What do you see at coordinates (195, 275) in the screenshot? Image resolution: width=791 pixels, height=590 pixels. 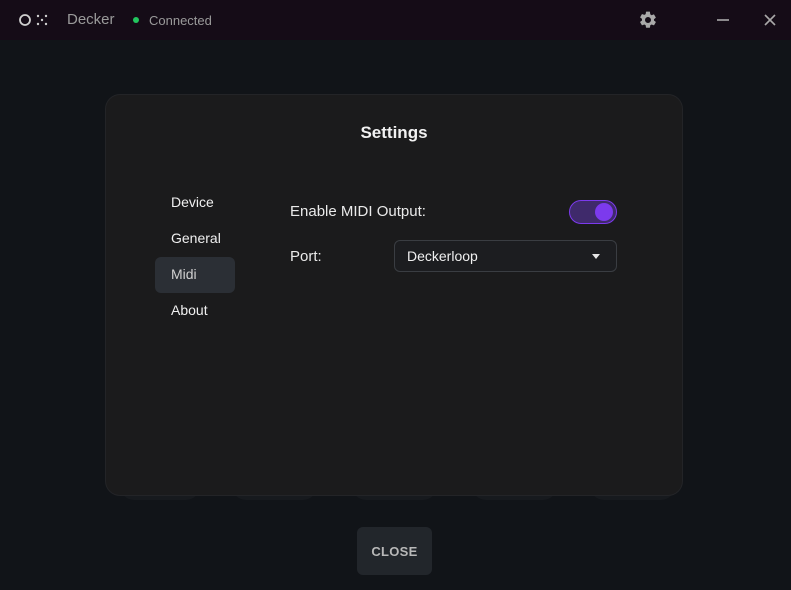 I see `nav-item-midi: Midi` at bounding box center [195, 275].